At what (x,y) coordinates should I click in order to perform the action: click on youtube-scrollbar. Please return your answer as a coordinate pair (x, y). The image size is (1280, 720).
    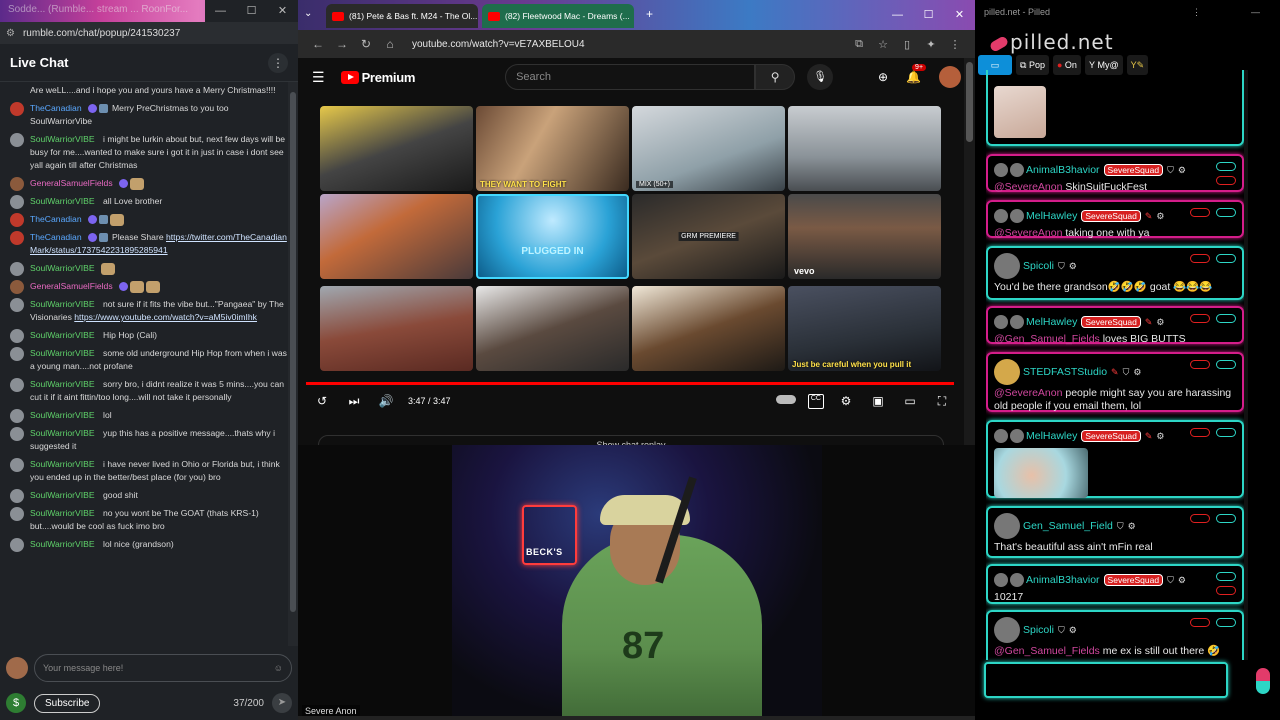
    Looking at the image, I should click on (969, 251).